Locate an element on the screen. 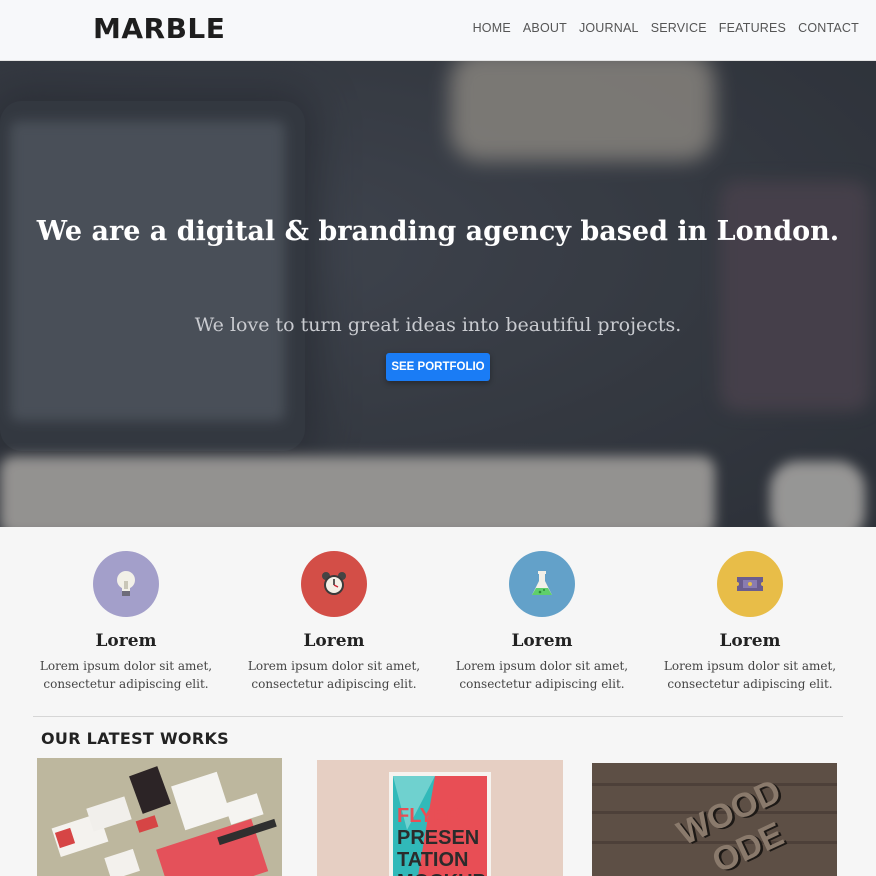  svg-text: PRESEN is located at coordinates (438, 838).